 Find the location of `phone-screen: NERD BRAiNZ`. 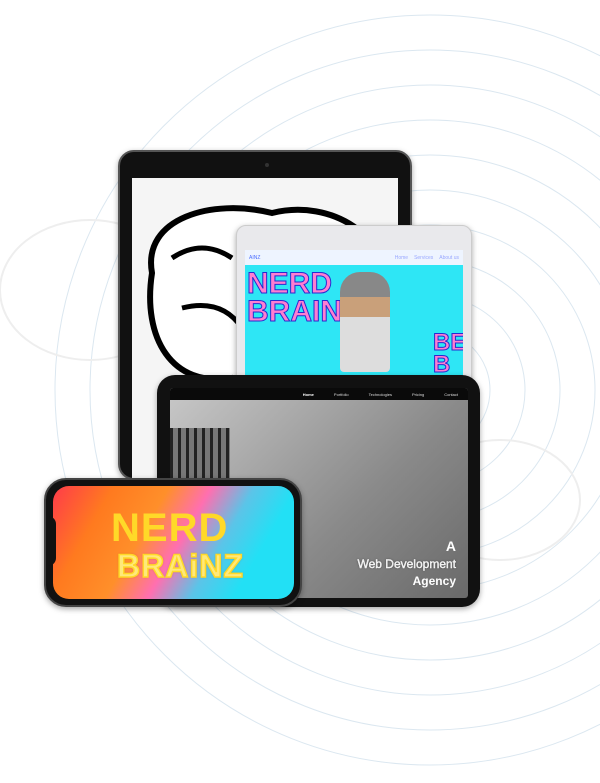

phone-screen: NERD BRAiNZ is located at coordinates (173, 542).